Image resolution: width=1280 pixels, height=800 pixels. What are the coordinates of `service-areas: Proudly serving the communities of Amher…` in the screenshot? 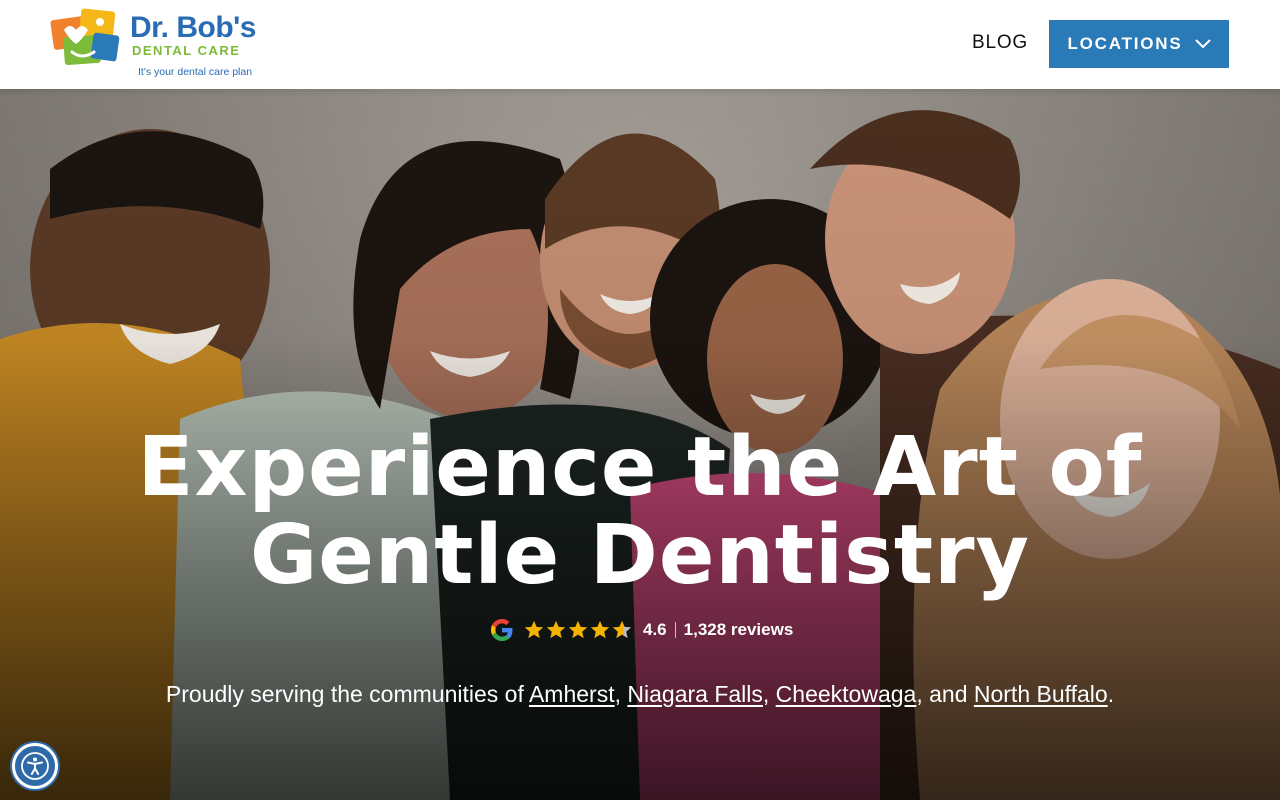 It's located at (640, 694).